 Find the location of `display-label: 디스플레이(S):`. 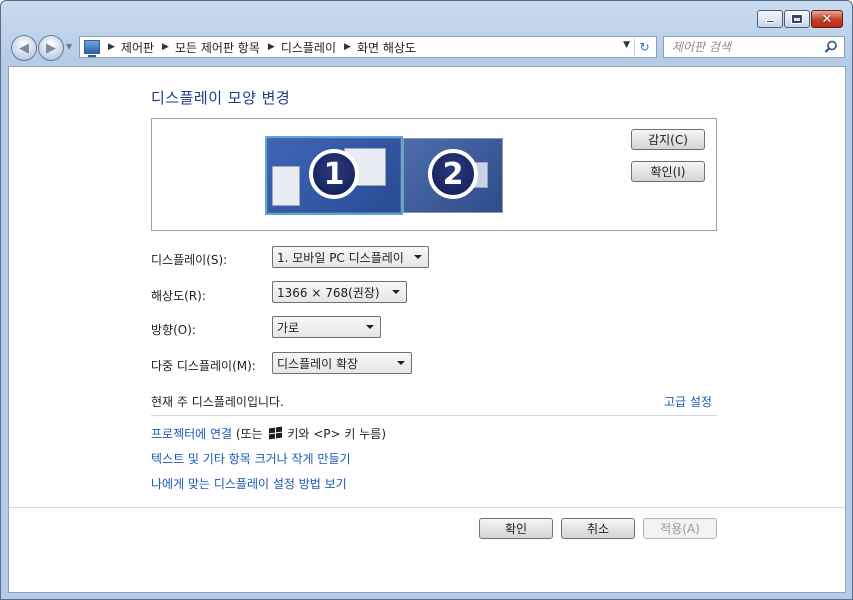

display-label: 디스플레이(S): is located at coordinates (189, 260).